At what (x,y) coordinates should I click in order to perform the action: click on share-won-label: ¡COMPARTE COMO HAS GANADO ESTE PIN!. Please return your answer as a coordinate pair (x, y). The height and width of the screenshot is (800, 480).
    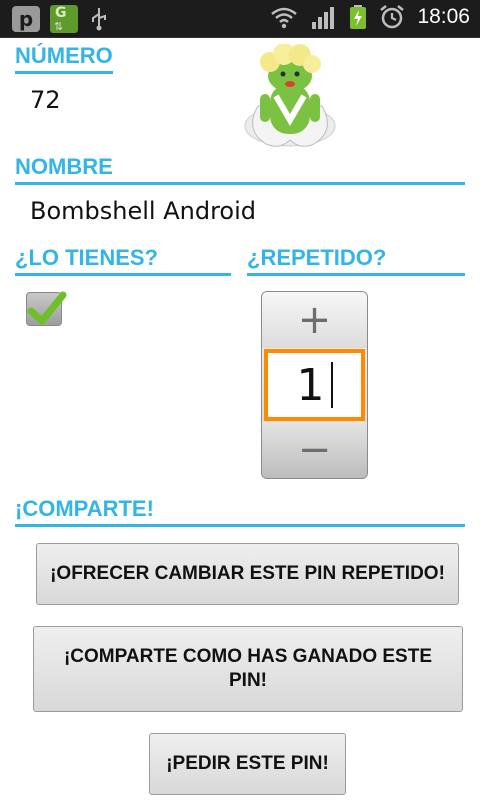
    Looking at the image, I should click on (248, 668).